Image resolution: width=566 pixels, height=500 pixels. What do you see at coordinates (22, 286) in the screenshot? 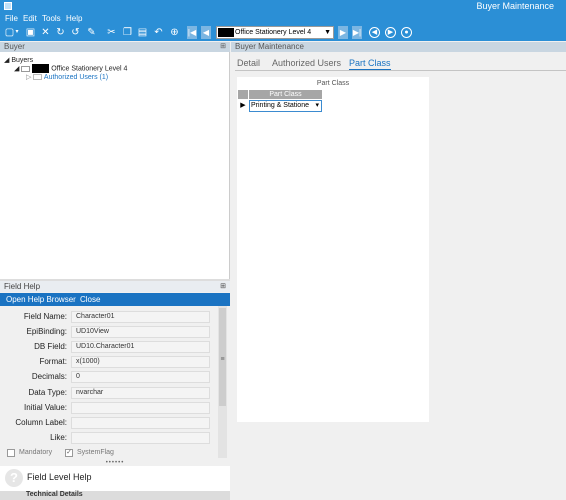
I see `field-help-title: Field Help` at bounding box center [22, 286].